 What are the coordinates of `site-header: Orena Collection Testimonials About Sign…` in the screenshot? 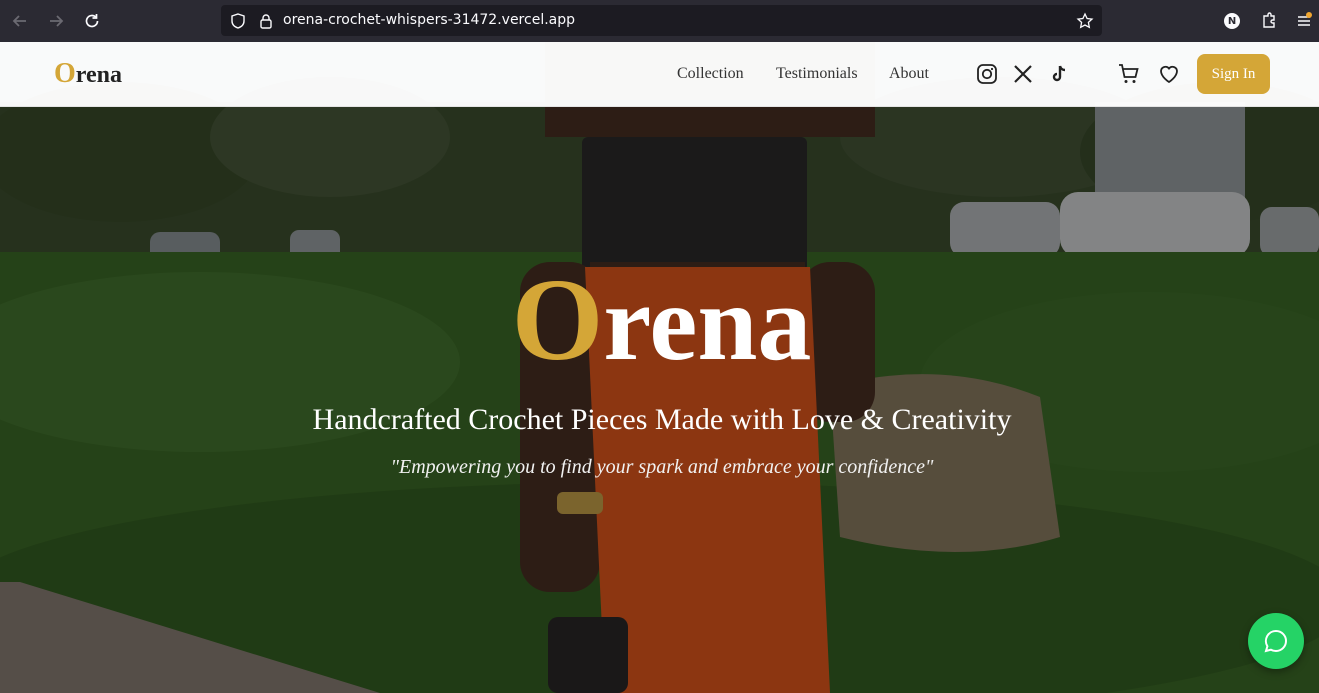 It's located at (659, 74).